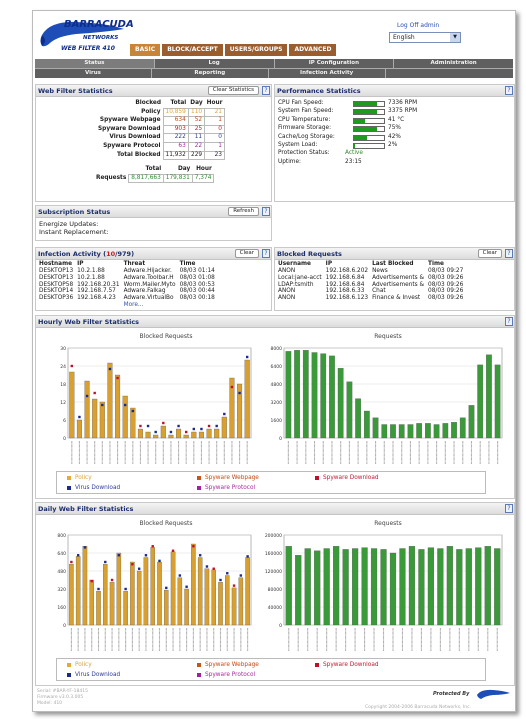 The height and width of the screenshot is (719, 526). I want to click on cell: 08/03 01:08, so click(197, 277).